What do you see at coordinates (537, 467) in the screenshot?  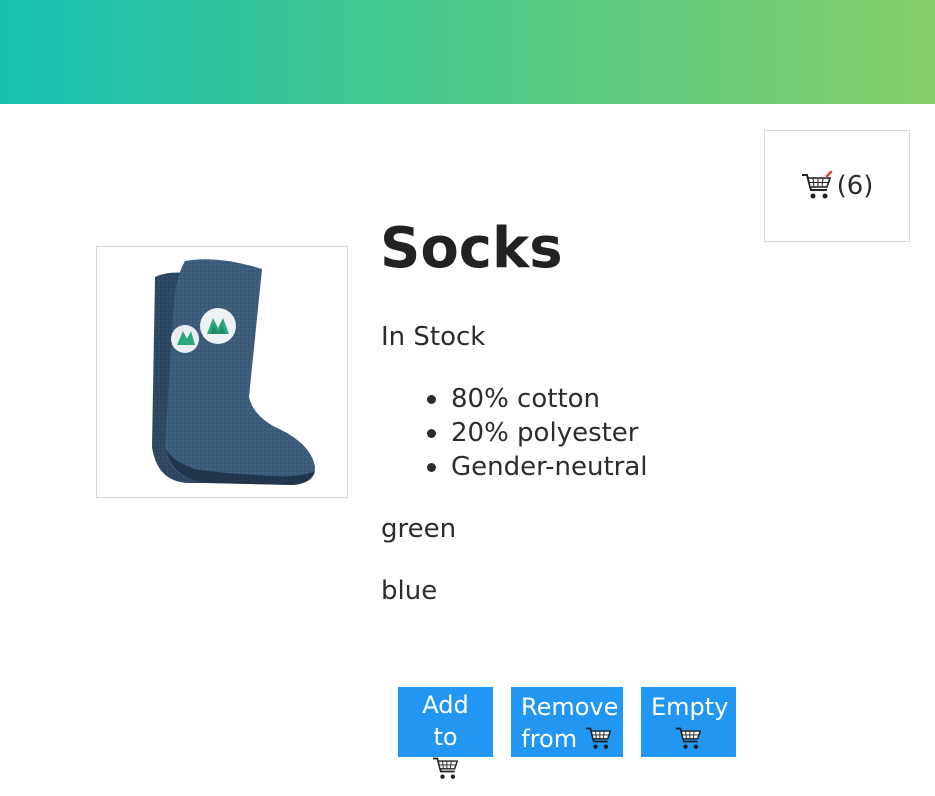 I see `detail-item: Gender-neutral` at bounding box center [537, 467].